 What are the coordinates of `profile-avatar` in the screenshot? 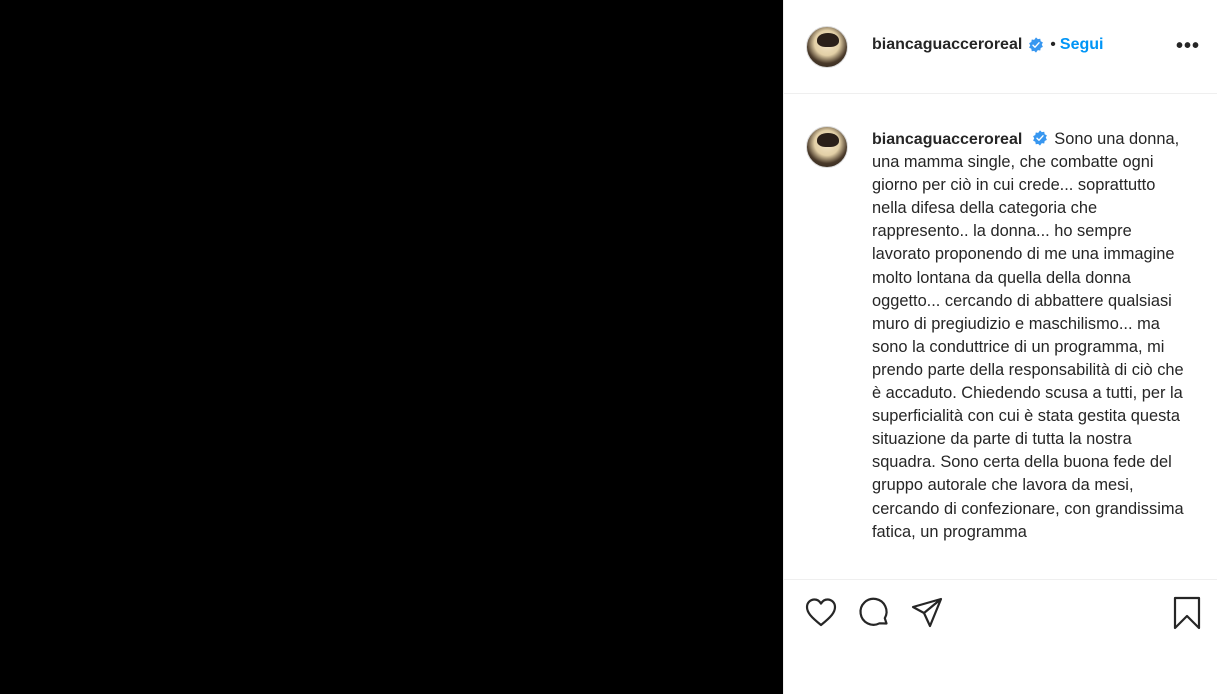 It's located at (827, 47).